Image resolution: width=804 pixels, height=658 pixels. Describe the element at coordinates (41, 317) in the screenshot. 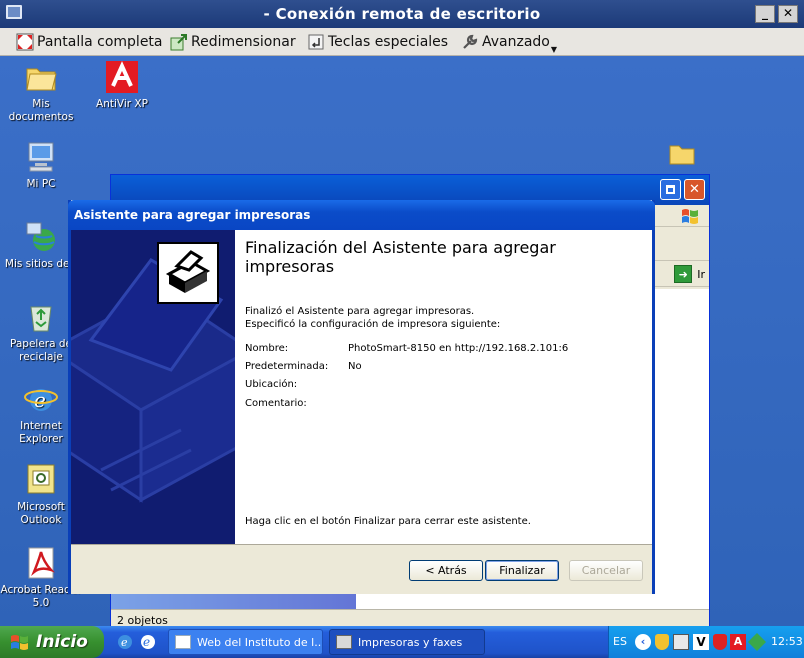

I see `recycle-bin-icon` at that location.